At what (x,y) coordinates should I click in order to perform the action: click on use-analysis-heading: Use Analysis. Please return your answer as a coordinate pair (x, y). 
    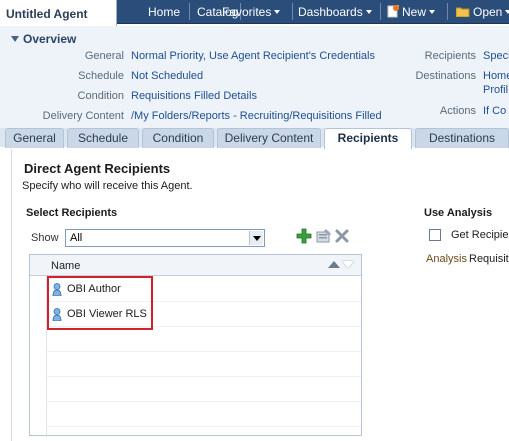
    Looking at the image, I should click on (458, 213).